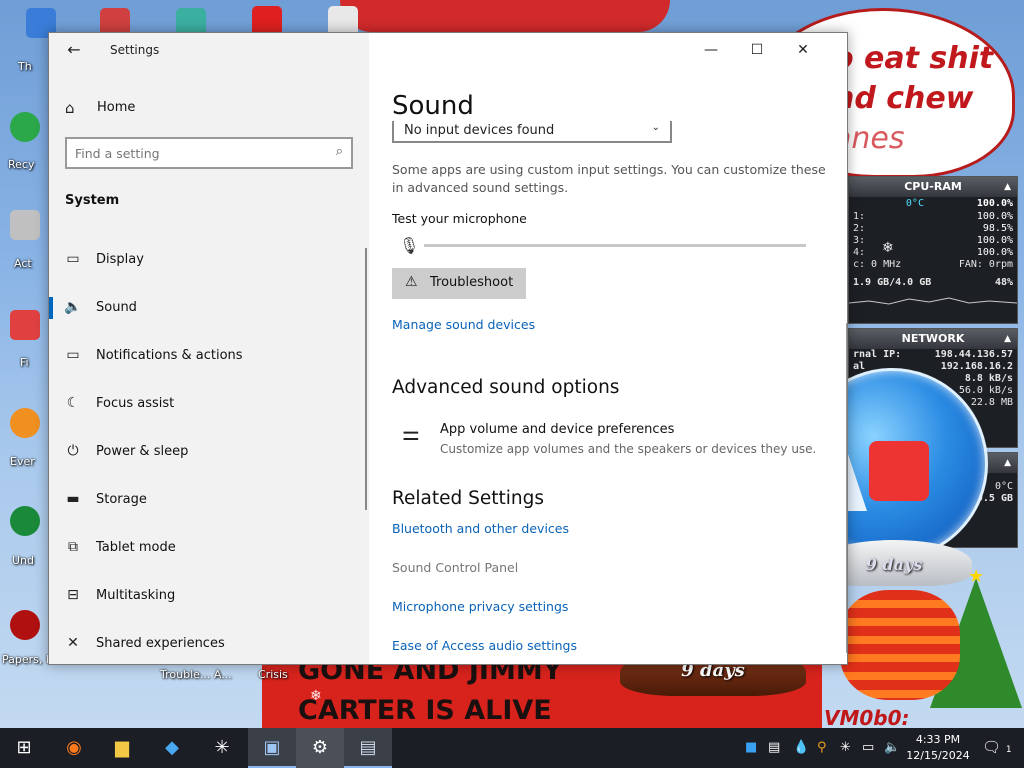  Describe the element at coordinates (209, 641) in the screenshot. I see `sidebar-item-shared-experiences: ✕ Shared experiences` at that location.